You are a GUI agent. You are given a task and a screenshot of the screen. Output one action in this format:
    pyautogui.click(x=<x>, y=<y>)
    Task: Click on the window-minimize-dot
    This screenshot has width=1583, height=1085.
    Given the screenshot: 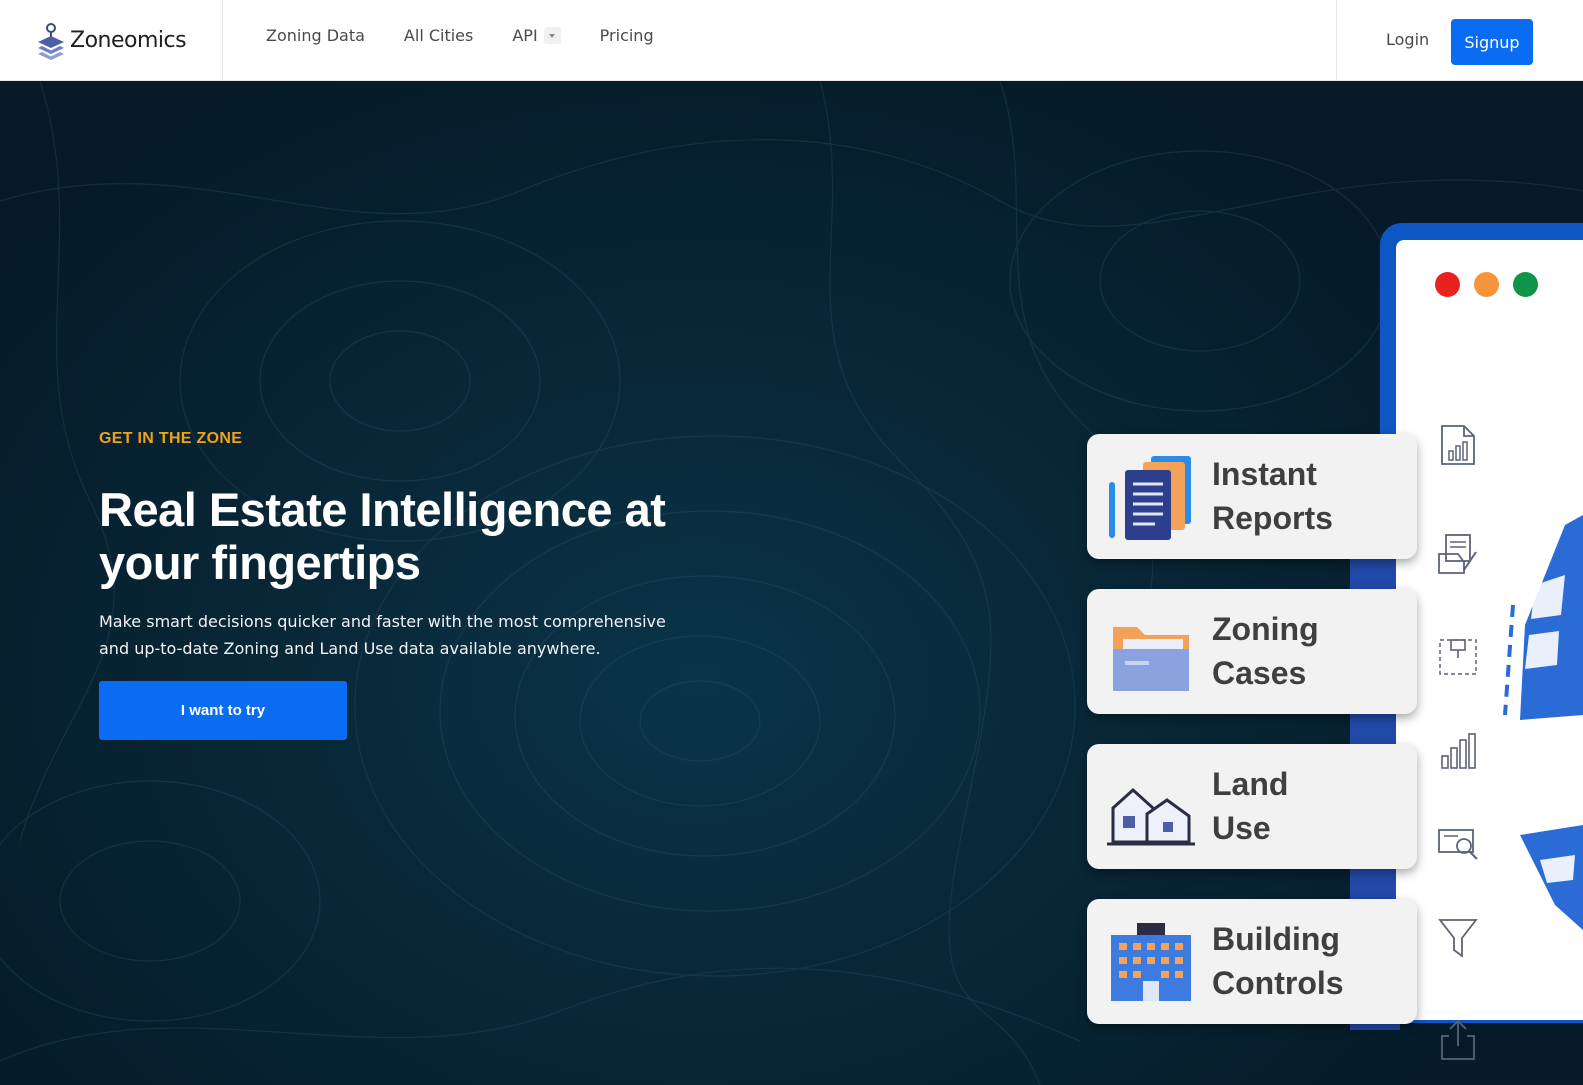 What is the action you would take?
    pyautogui.click(x=1486, y=284)
    